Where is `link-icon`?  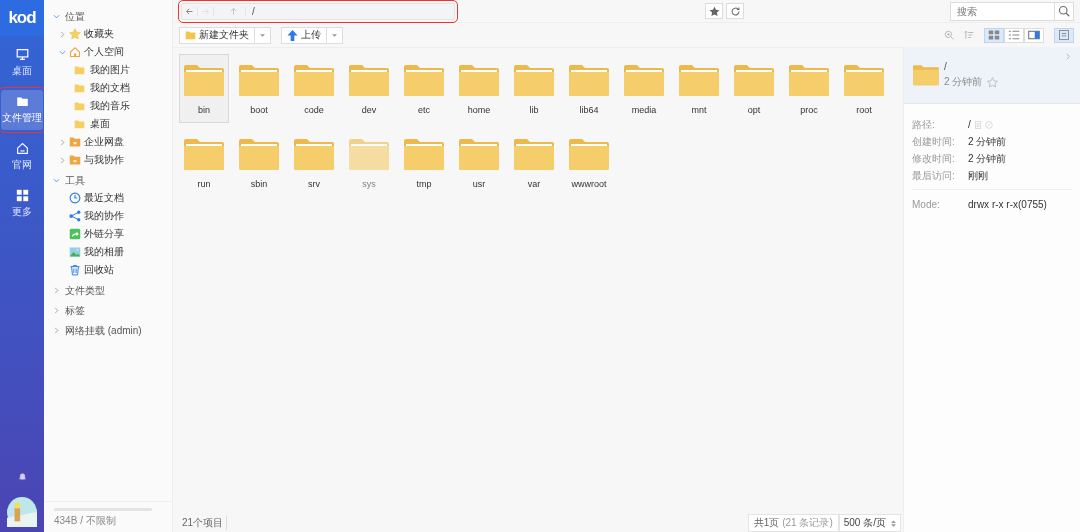
link-icon is located at coordinates (988, 124).